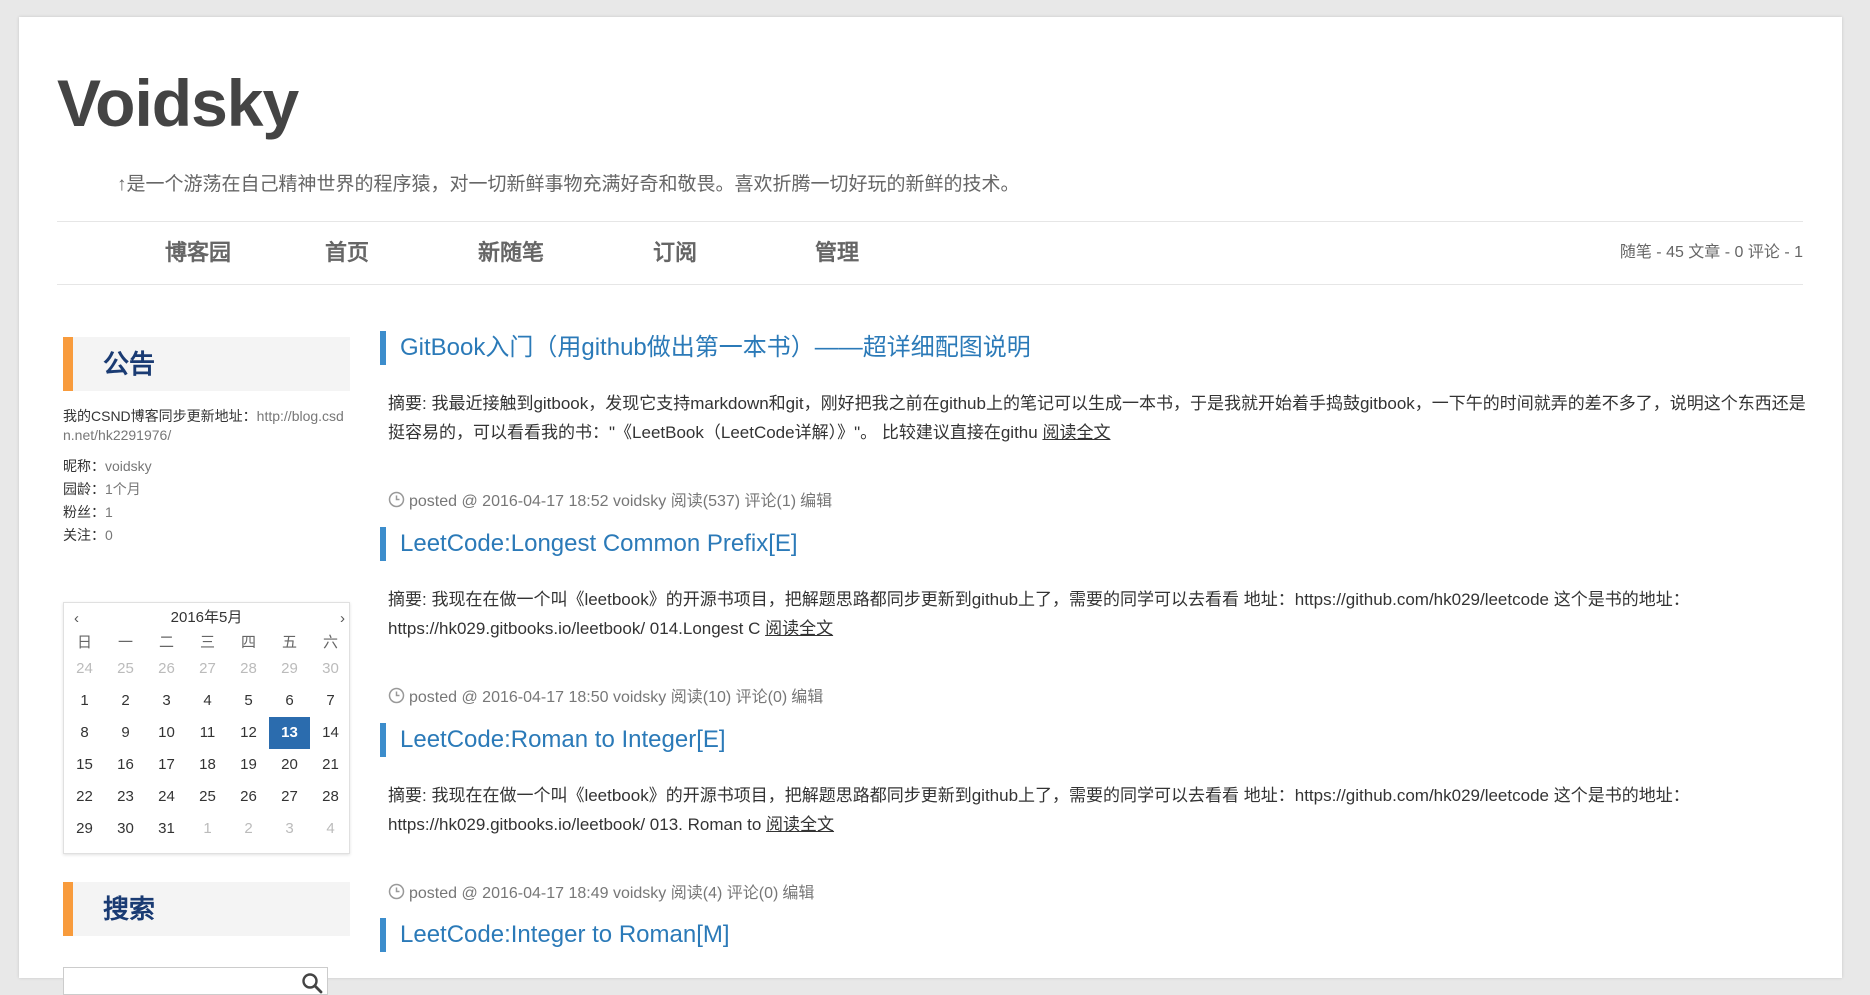 This screenshot has height=995, width=1870. I want to click on top-nav: 博客园 首页 新随笔 订阅 管理 随笔 - 45 文章 - 0 评论 - 1, so click(930, 253).